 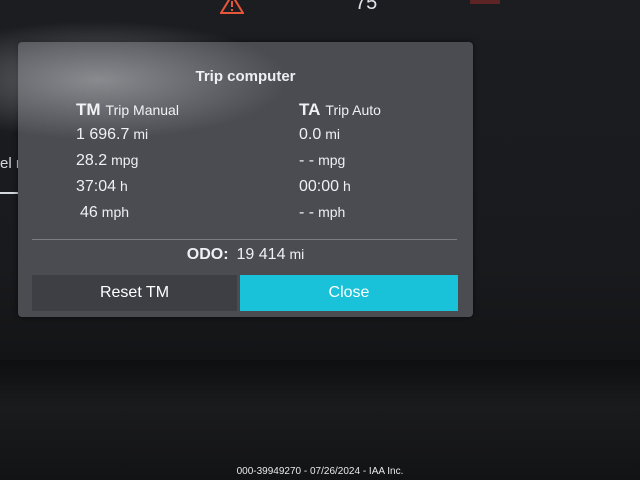 What do you see at coordinates (347, 186) in the screenshot?
I see `ta-time-unit: h` at bounding box center [347, 186].